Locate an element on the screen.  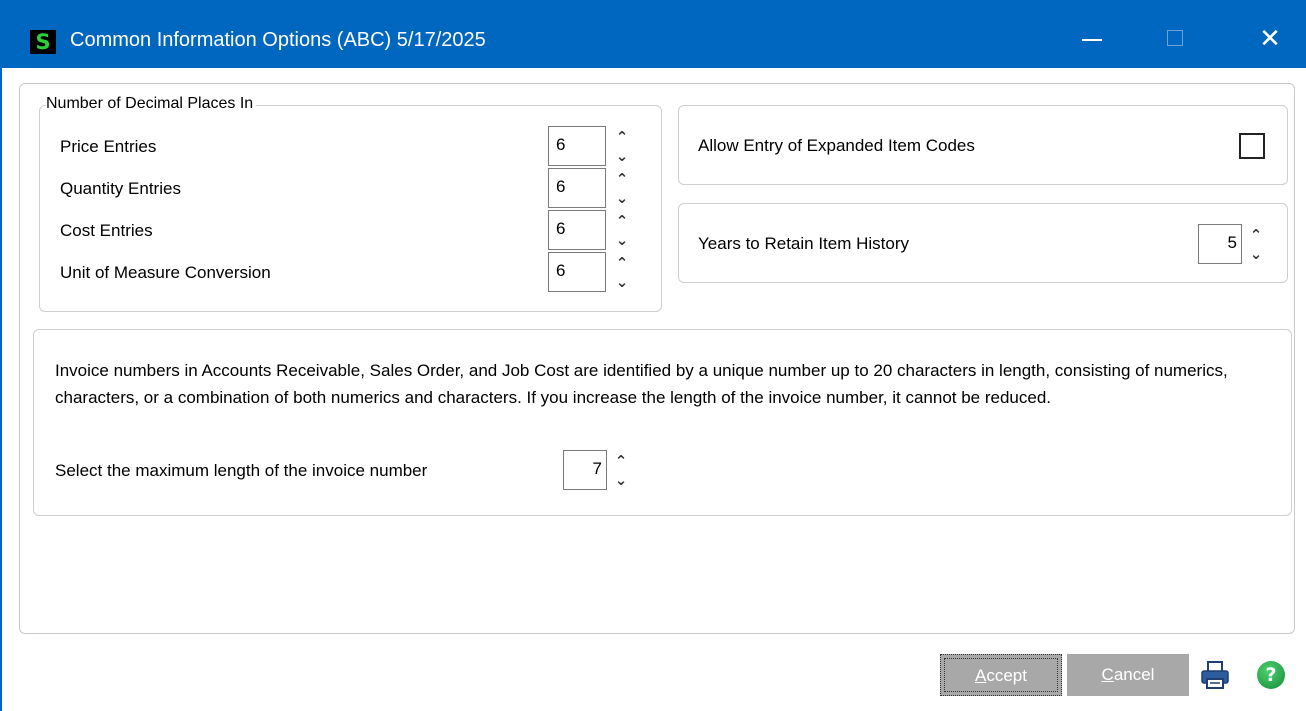
cancel-hotkey: C is located at coordinates (1107, 674).